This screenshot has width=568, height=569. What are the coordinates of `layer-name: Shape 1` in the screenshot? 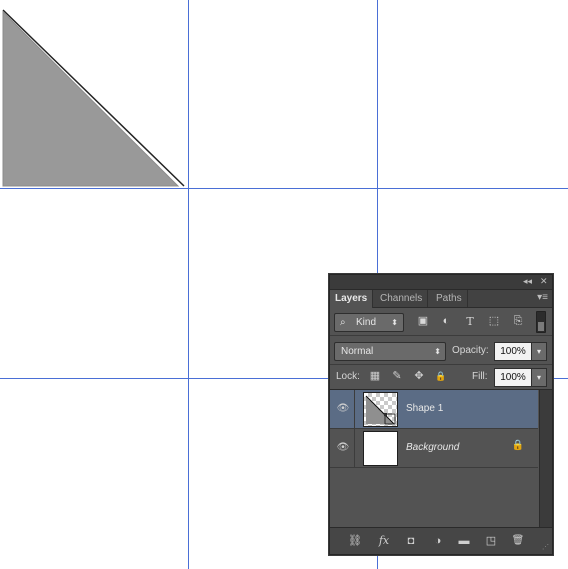 It's located at (424, 409).